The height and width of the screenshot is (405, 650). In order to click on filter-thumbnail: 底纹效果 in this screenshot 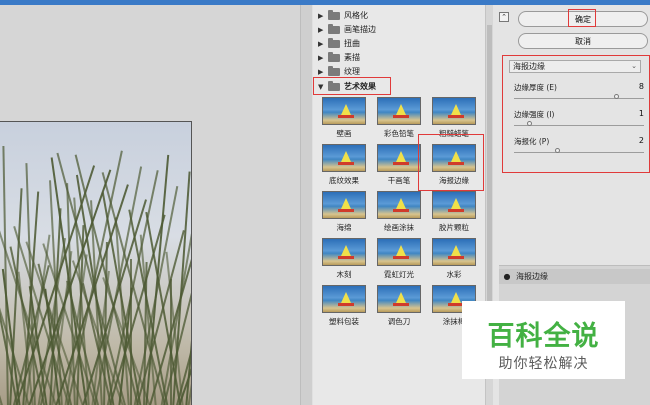, I will do `click(344, 166)`.